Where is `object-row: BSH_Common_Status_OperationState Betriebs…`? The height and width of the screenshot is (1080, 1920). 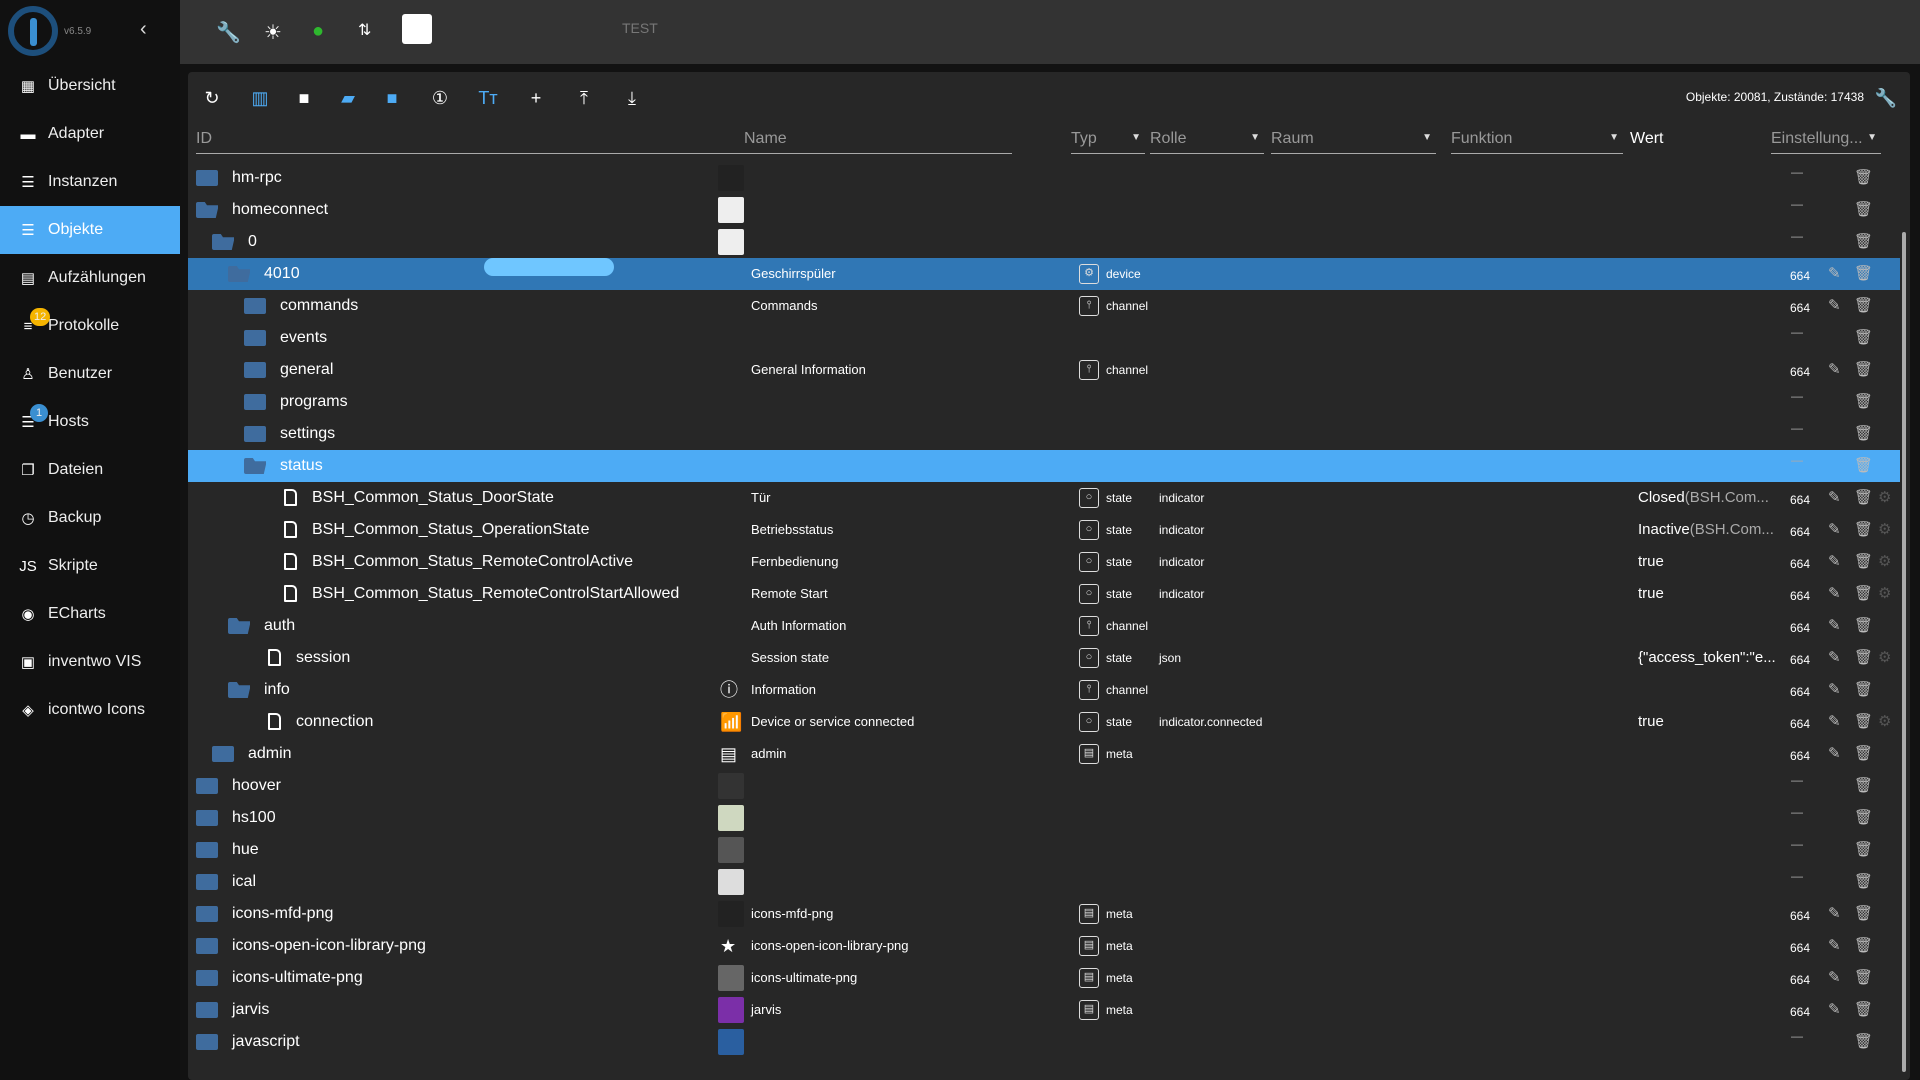
object-row: BSH_Common_Status_OperationState Betriebs… is located at coordinates (1044, 530).